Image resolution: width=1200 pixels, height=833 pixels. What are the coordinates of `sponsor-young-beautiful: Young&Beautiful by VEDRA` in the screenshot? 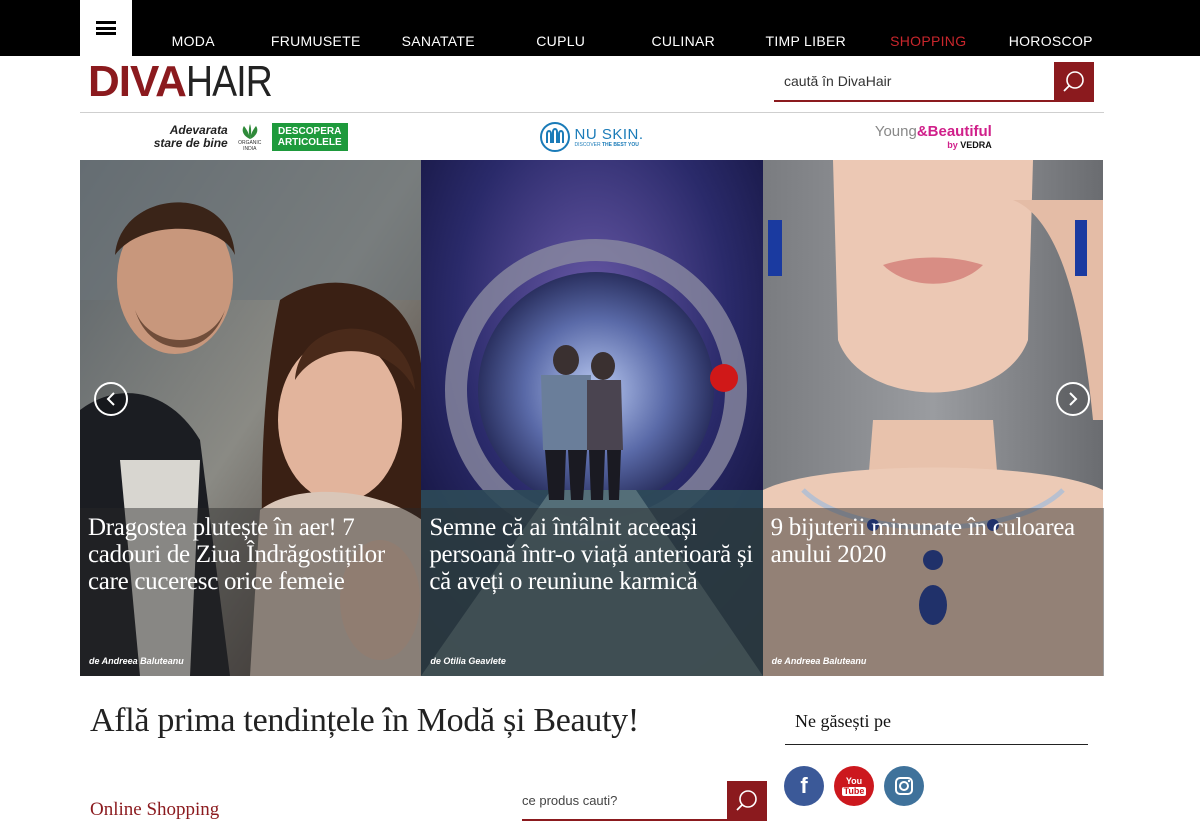 It's located at (933, 137).